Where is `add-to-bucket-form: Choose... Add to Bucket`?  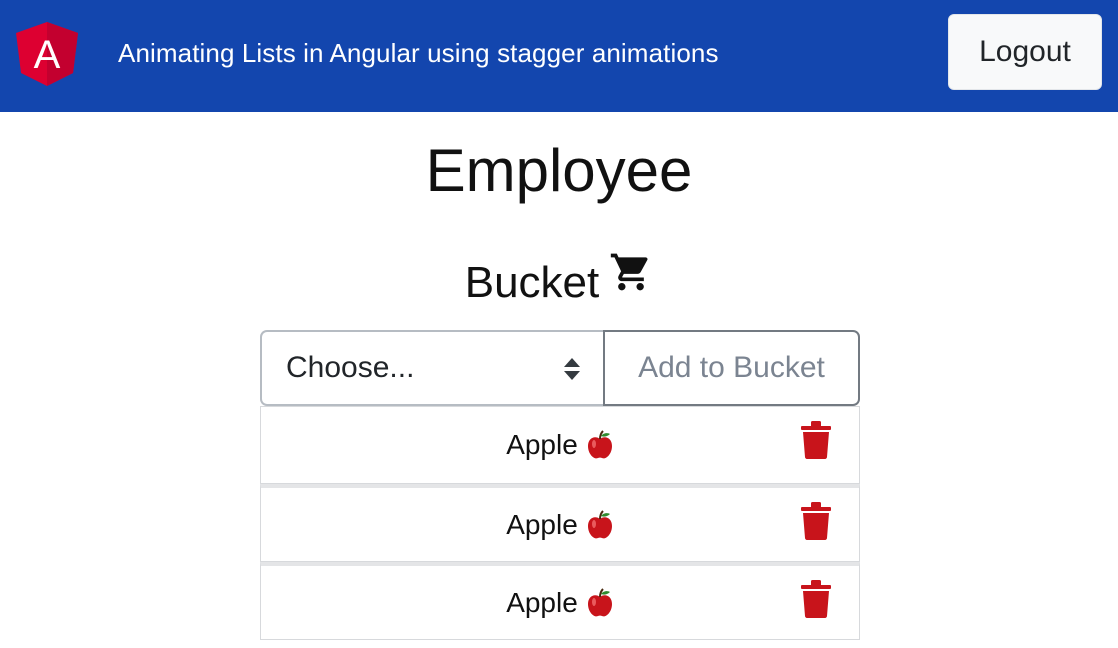
add-to-bucket-form: Choose... Add to Bucket is located at coordinates (560, 368).